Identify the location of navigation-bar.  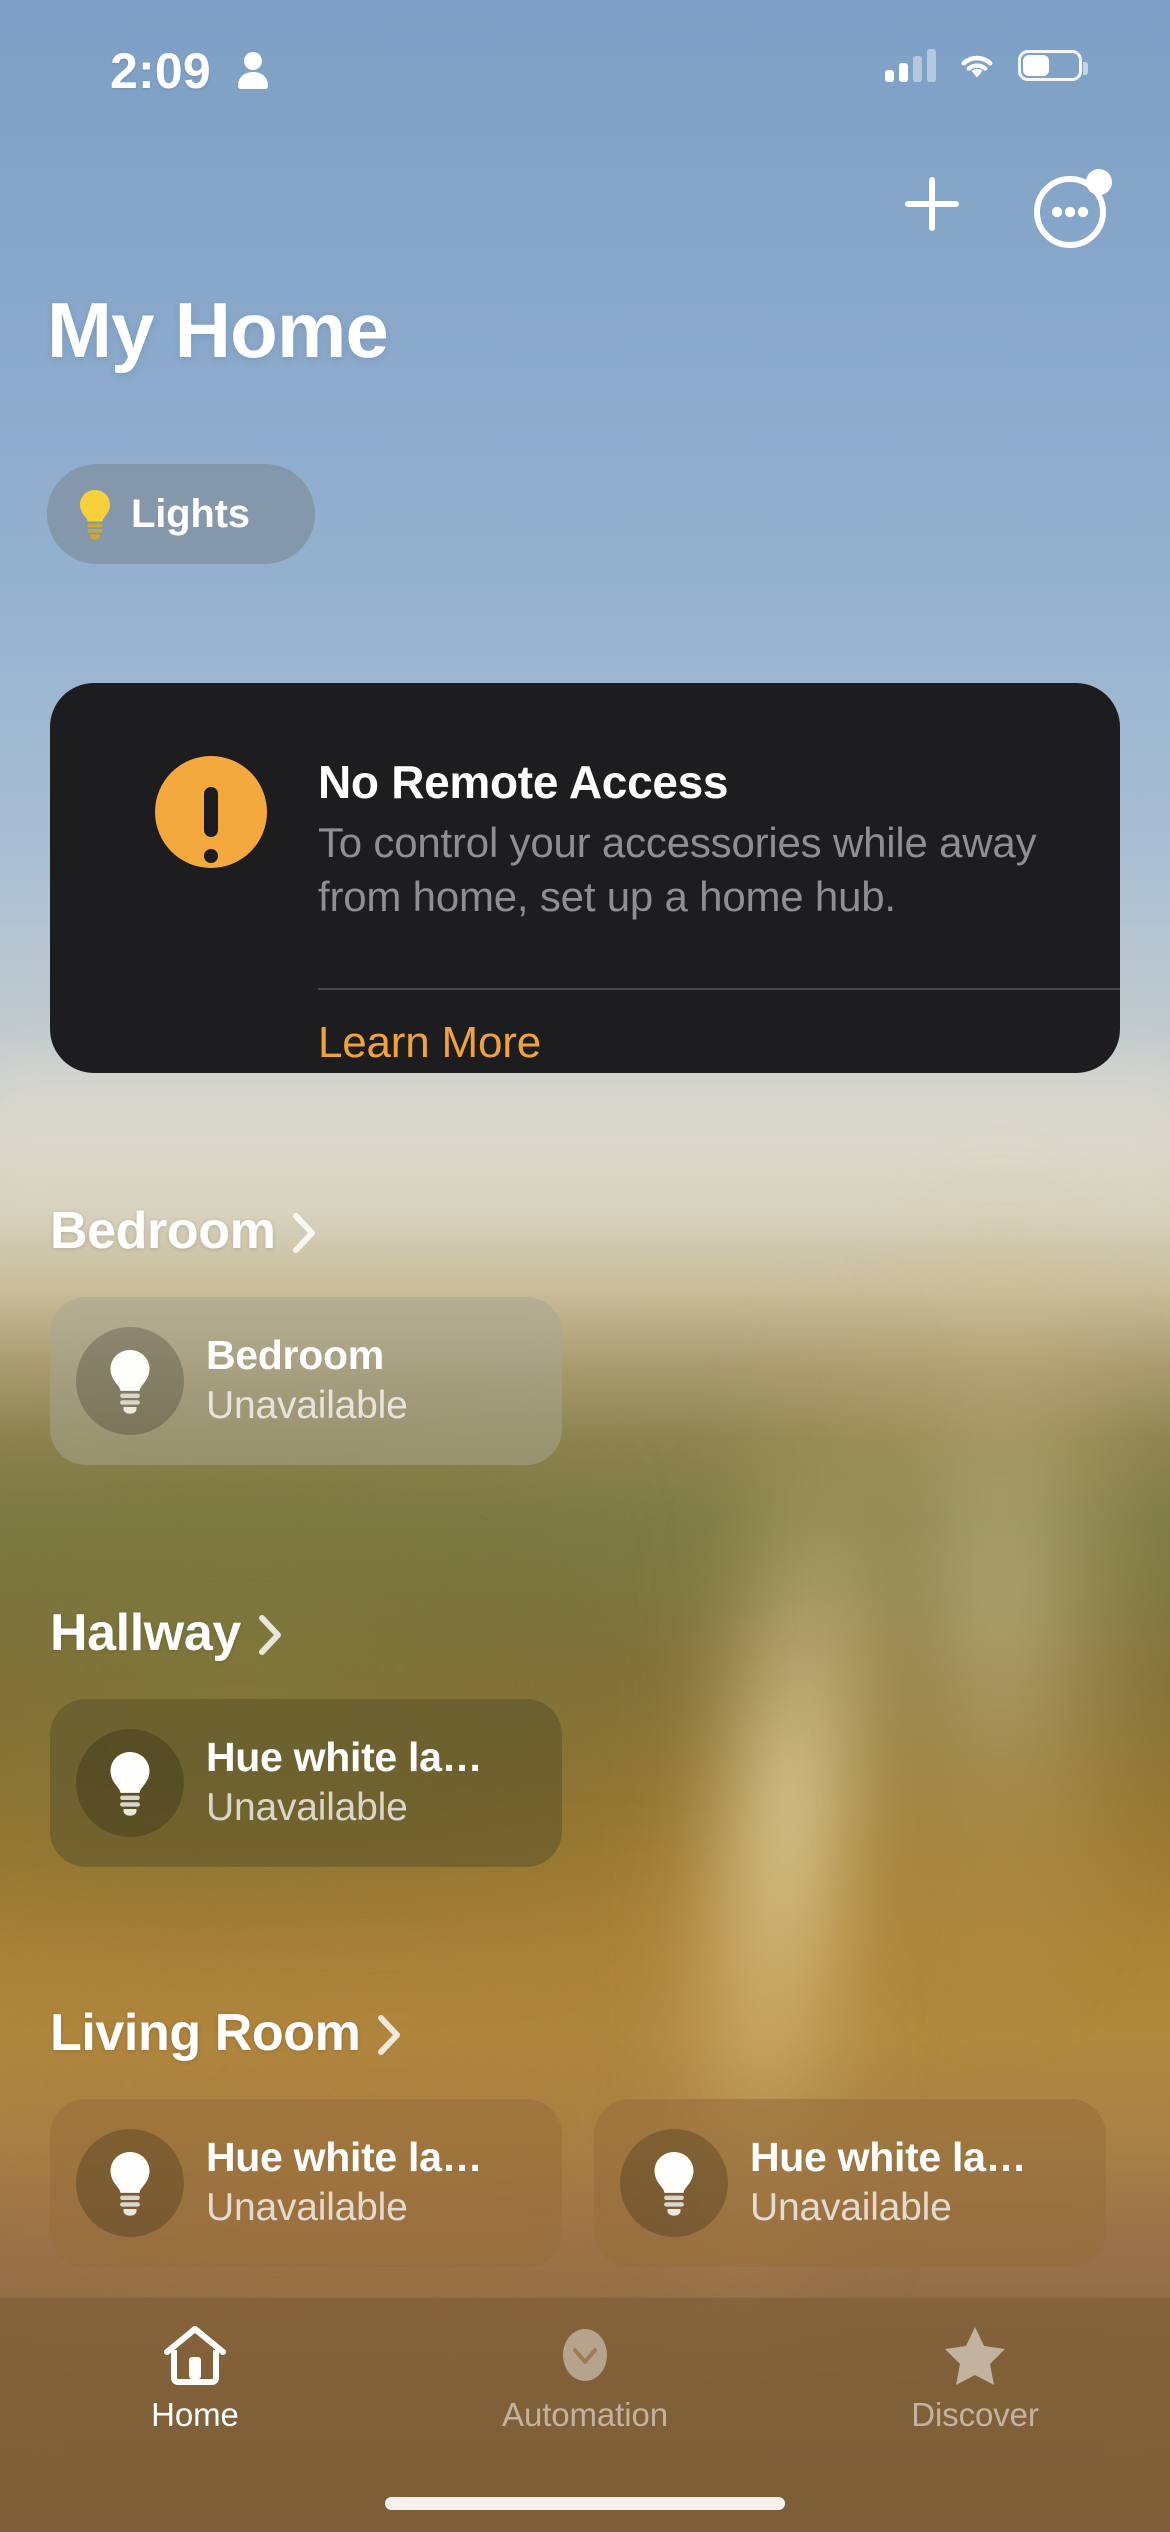
(585, 205).